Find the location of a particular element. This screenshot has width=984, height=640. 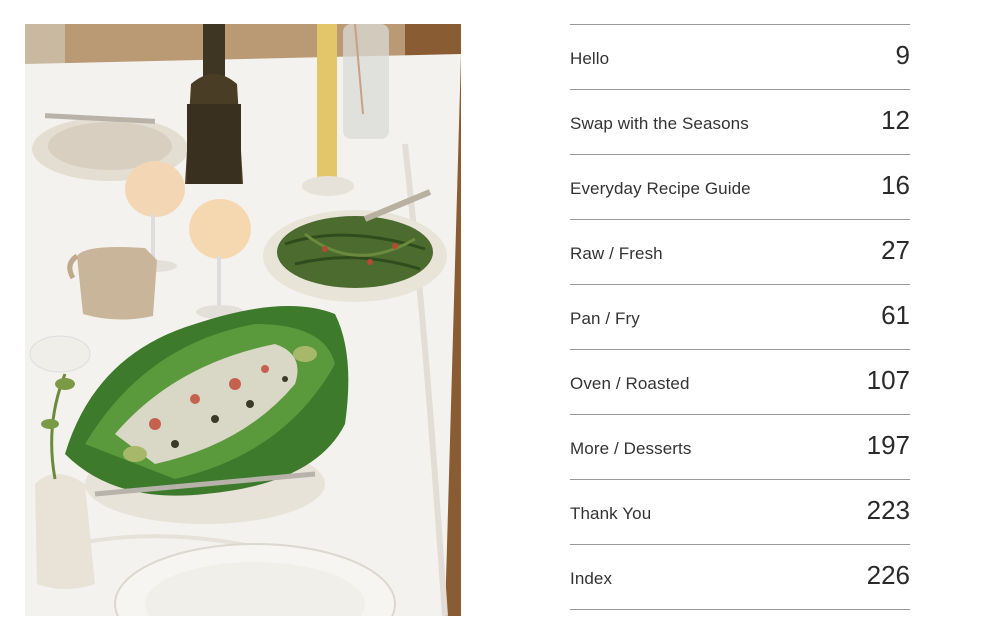

toc-entry-title: More / Desserts is located at coordinates (631, 448).